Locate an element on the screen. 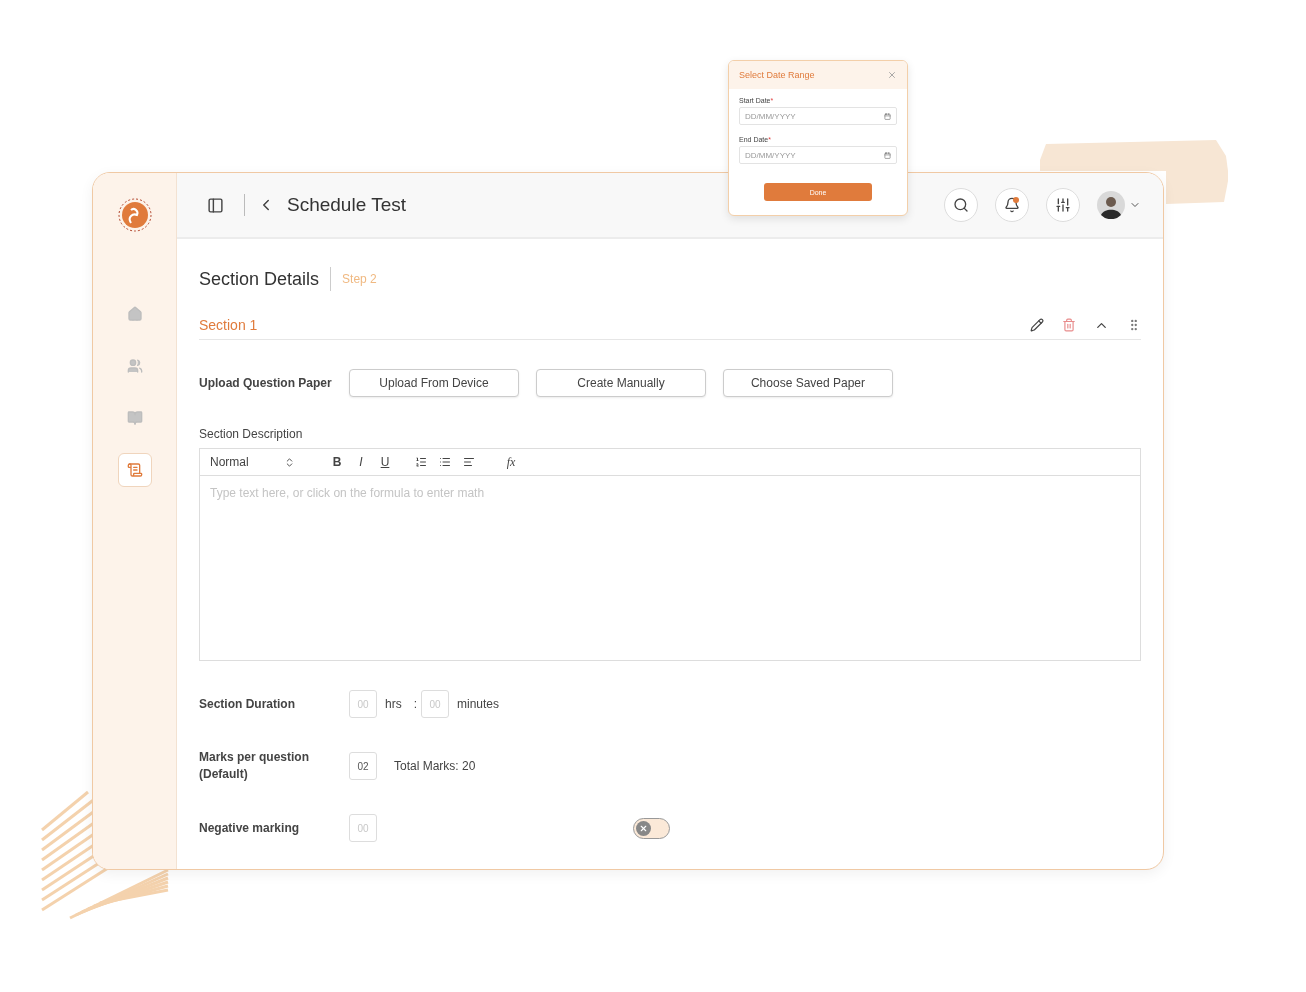  ordered-list-icon is located at coordinates (421, 462).